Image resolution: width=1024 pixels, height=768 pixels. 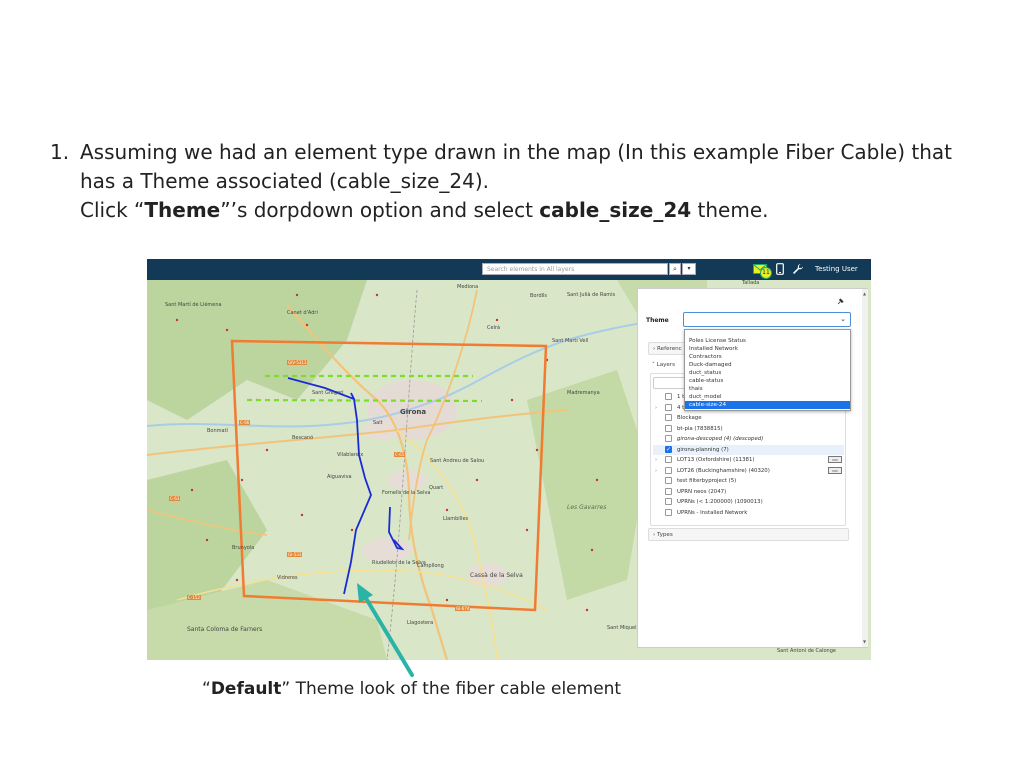 I want to click on theme-option: Poles License Status, so click(x=767, y=341).